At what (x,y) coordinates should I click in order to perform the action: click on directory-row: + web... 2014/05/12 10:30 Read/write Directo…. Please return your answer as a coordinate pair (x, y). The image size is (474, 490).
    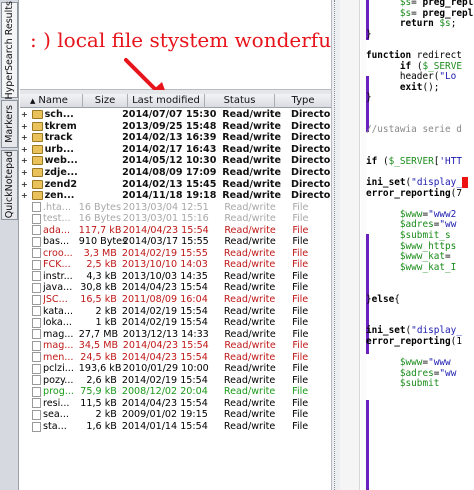
    Looking at the image, I should click on (175, 161).